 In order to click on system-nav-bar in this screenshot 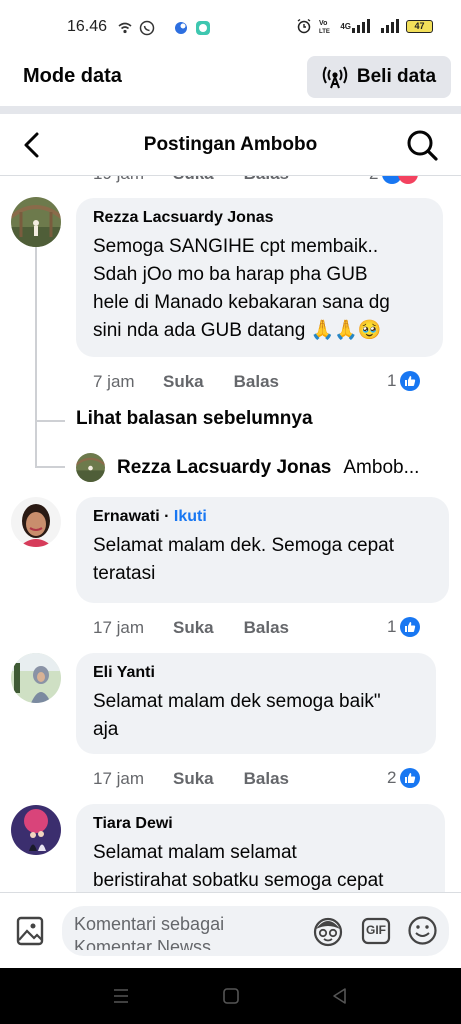, I will do `click(230, 996)`.